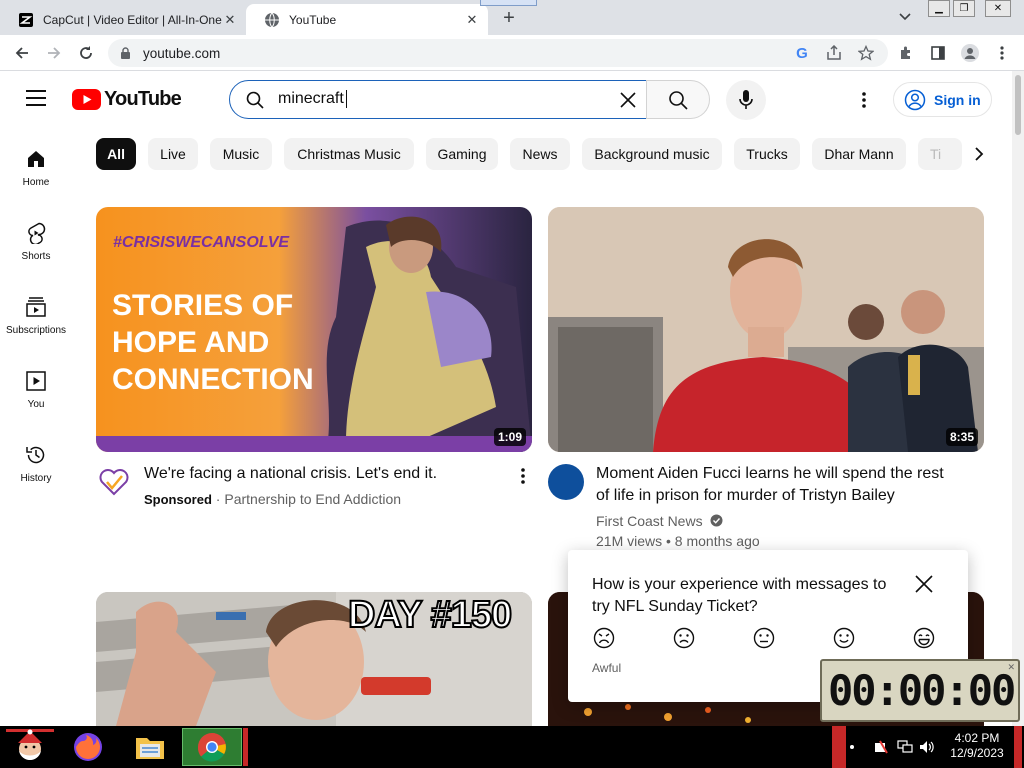 The image size is (1024, 768). Describe the element at coordinates (1002, 53) in the screenshot. I see `chrome-menu-icon` at that location.